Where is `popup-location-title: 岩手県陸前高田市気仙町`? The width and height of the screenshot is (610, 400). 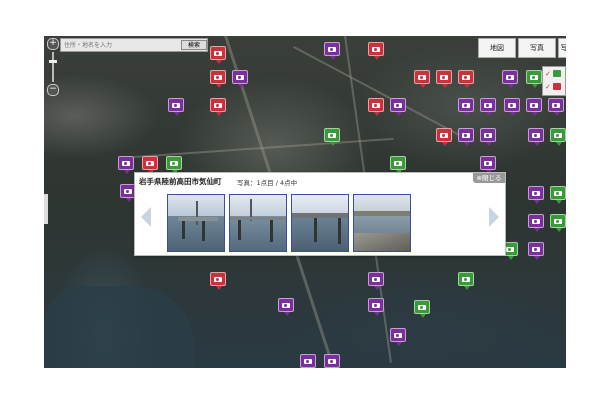
popup-location-title: 岩手県陸前高田市気仙町 is located at coordinates (180, 181).